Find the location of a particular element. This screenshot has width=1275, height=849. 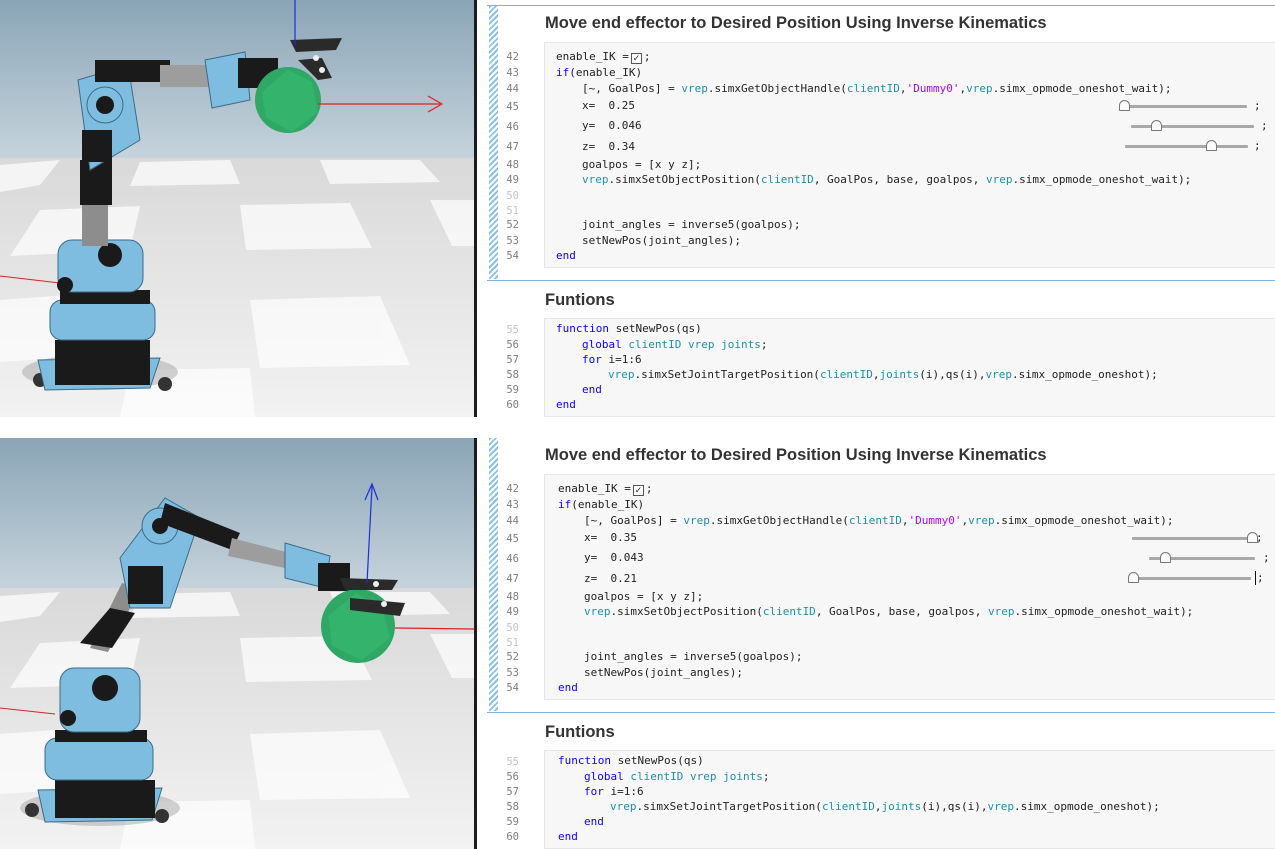

y-control-label: y= 0.046 is located at coordinates (612, 125).